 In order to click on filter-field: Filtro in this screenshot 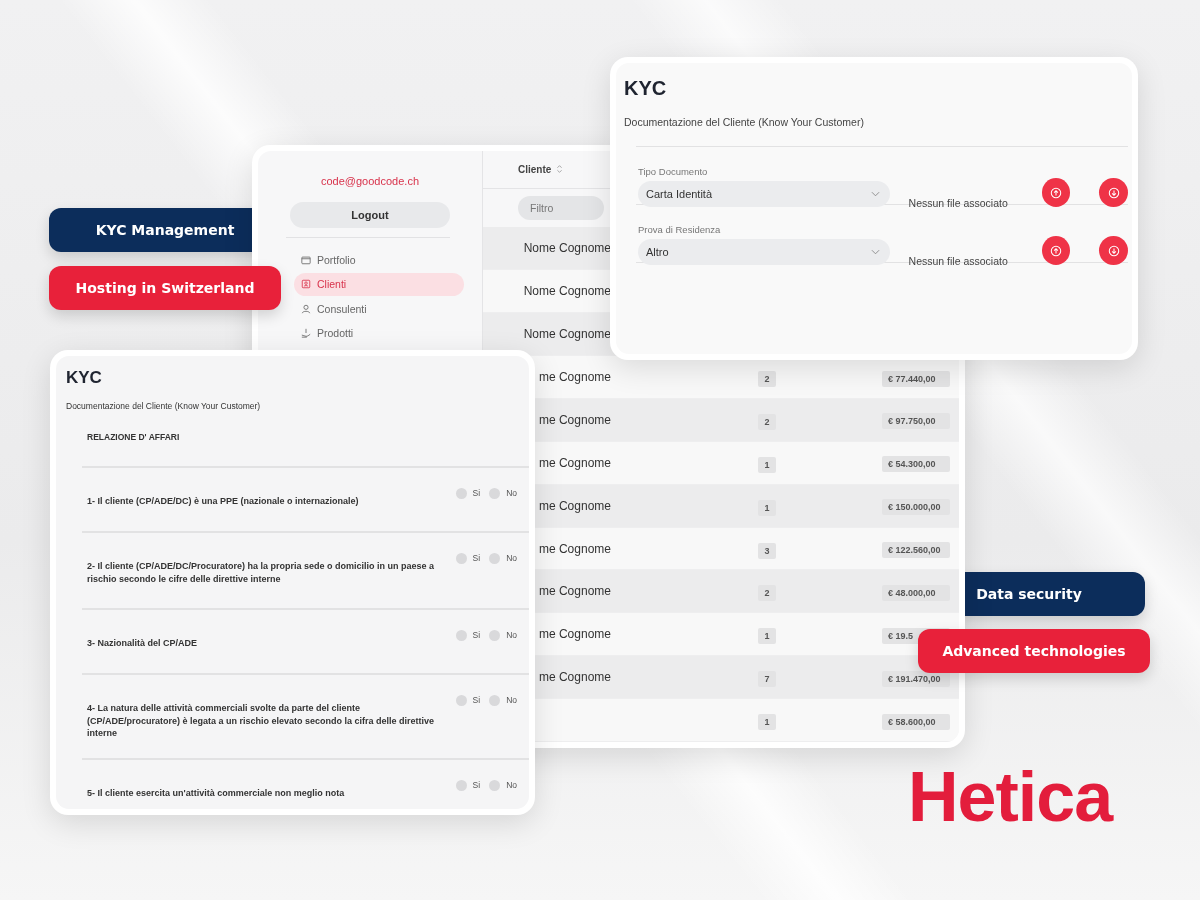, I will do `click(561, 208)`.